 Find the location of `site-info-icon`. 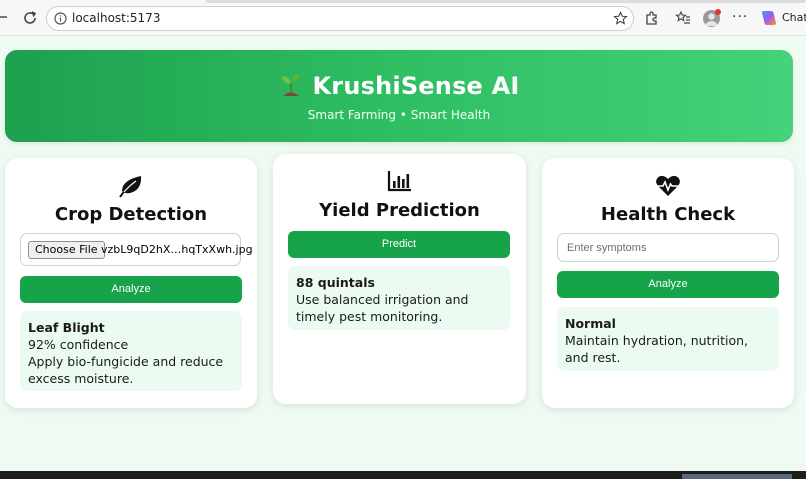

site-info-icon is located at coordinates (60, 18).